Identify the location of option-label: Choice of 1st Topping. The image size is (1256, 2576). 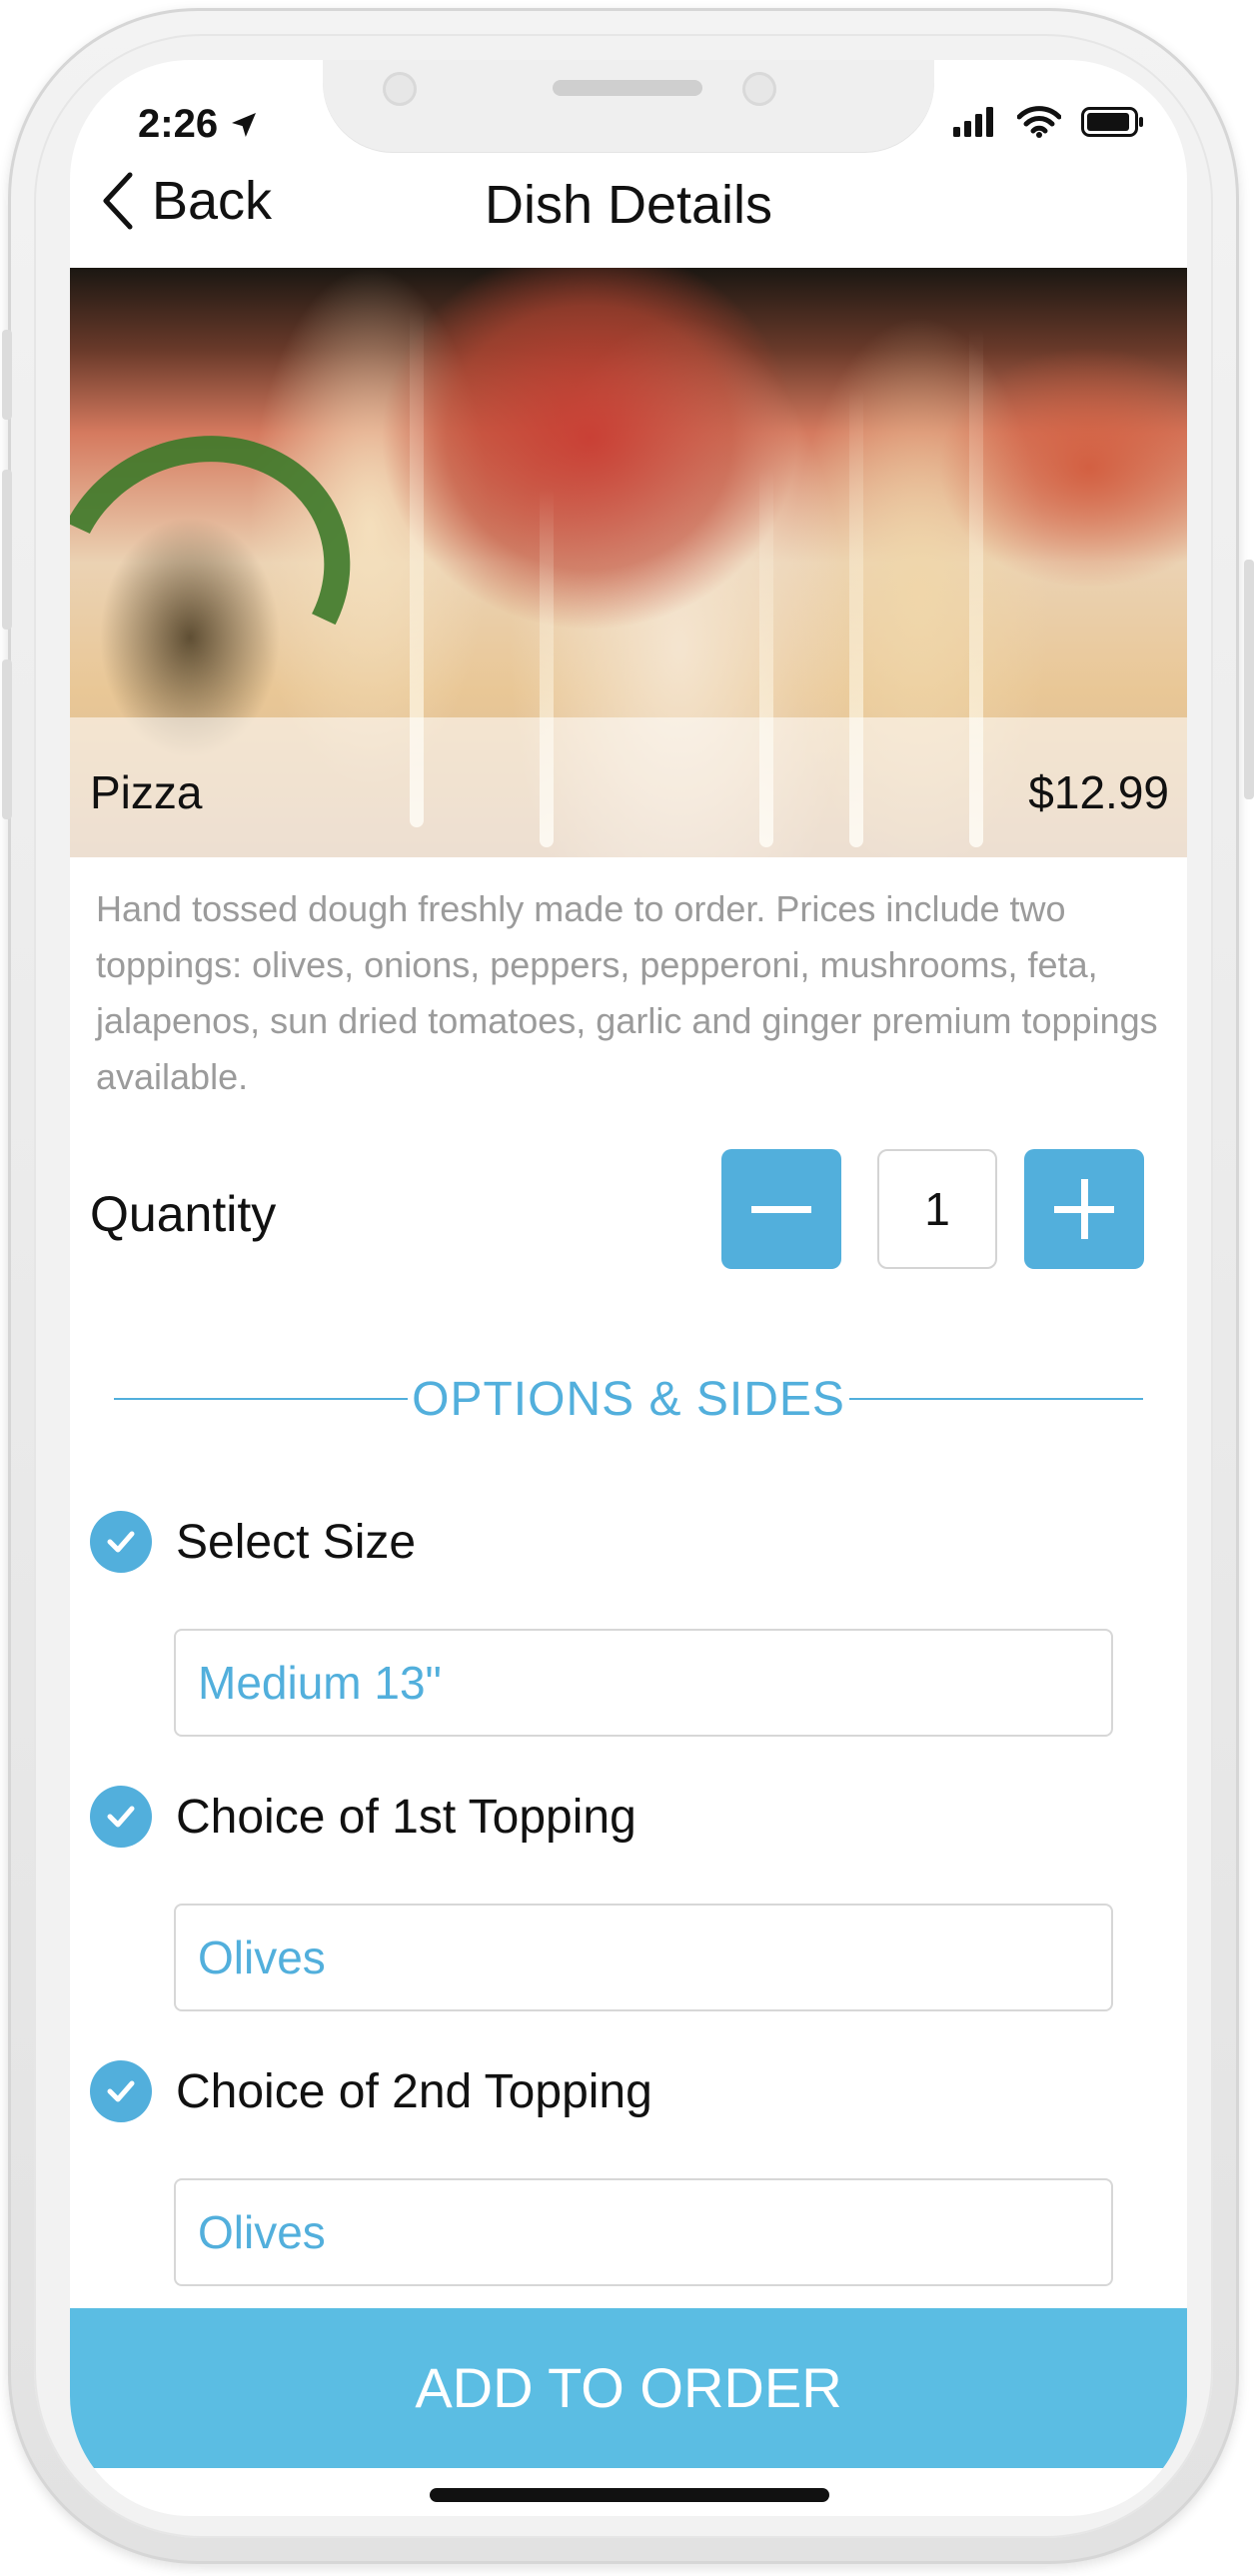
(406, 1817).